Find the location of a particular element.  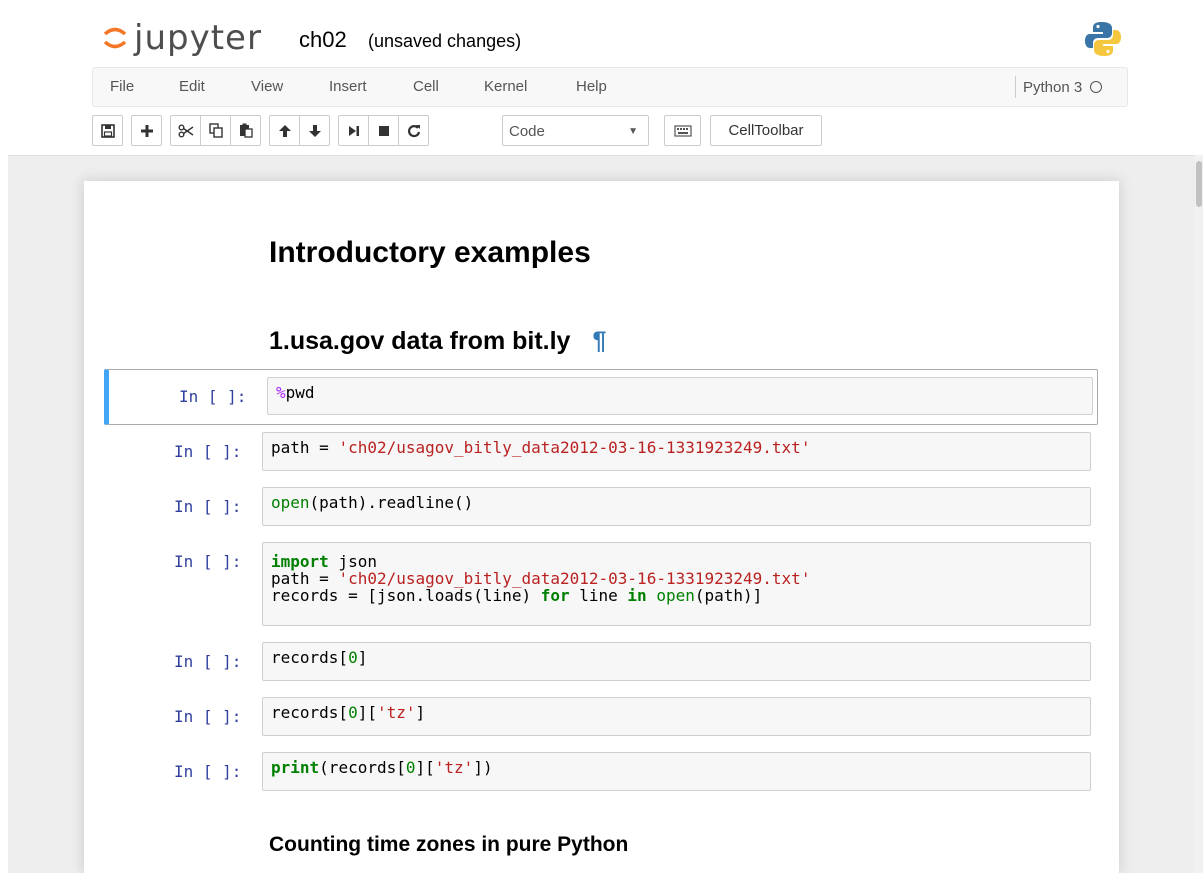

command-palette-button is located at coordinates (682, 130).